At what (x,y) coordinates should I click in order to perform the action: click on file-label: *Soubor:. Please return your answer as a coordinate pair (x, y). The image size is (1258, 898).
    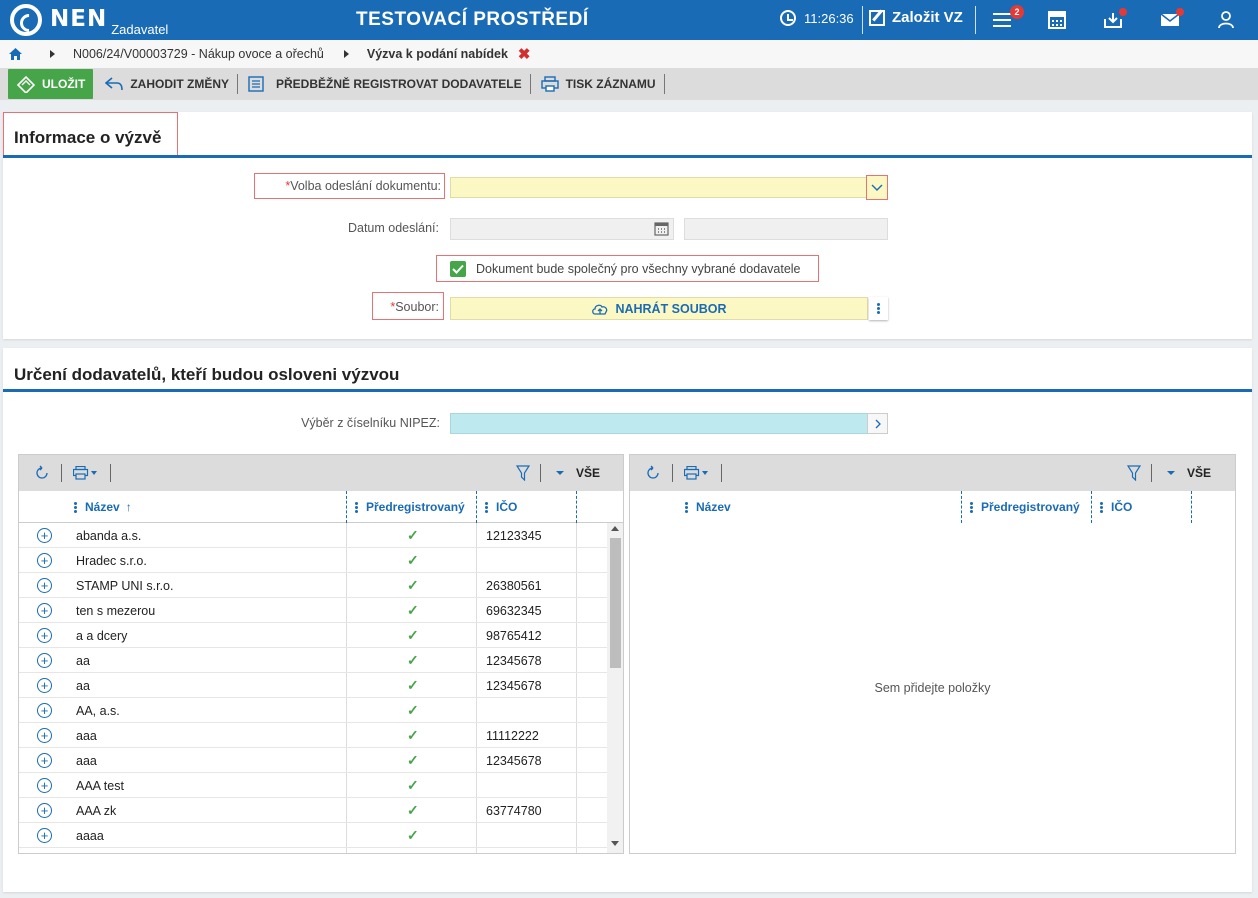
    Looking at the image, I should click on (414, 307).